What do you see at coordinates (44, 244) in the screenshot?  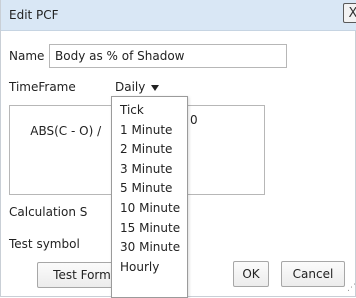 I see `test-symbol-label: Test symbol` at bounding box center [44, 244].